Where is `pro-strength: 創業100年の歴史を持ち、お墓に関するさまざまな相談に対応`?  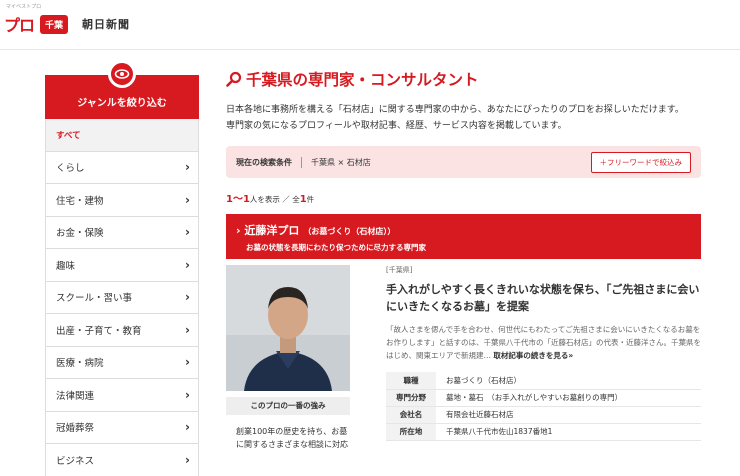
pro-strength: 創業100年の歴史を持ち、お墓に関するさまざまな相談に対応 is located at coordinates (292, 438).